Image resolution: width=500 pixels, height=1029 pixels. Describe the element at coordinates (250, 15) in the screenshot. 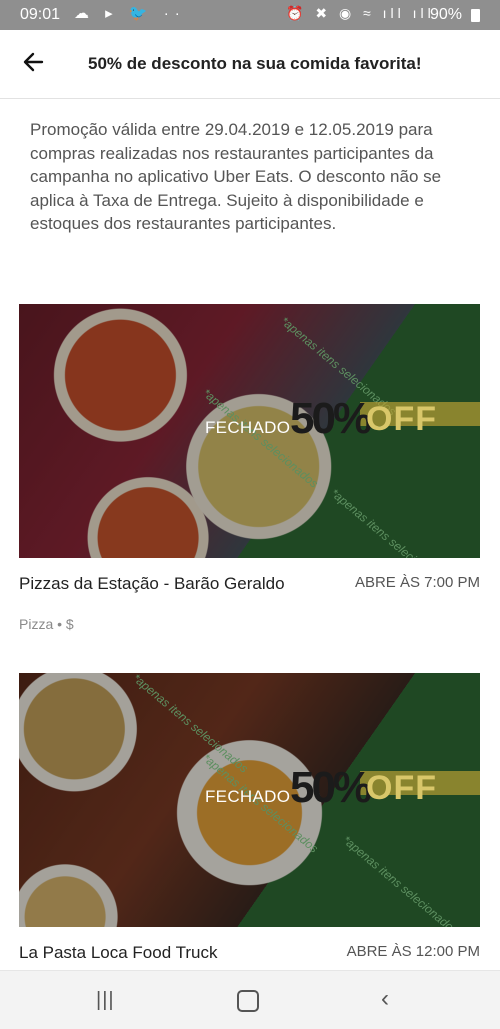

I see `status-bar: 09:01 ☁ ▸ 🐦 ·· ⏰ ✖ ◉ ≈ ıll ıll 90%` at that location.